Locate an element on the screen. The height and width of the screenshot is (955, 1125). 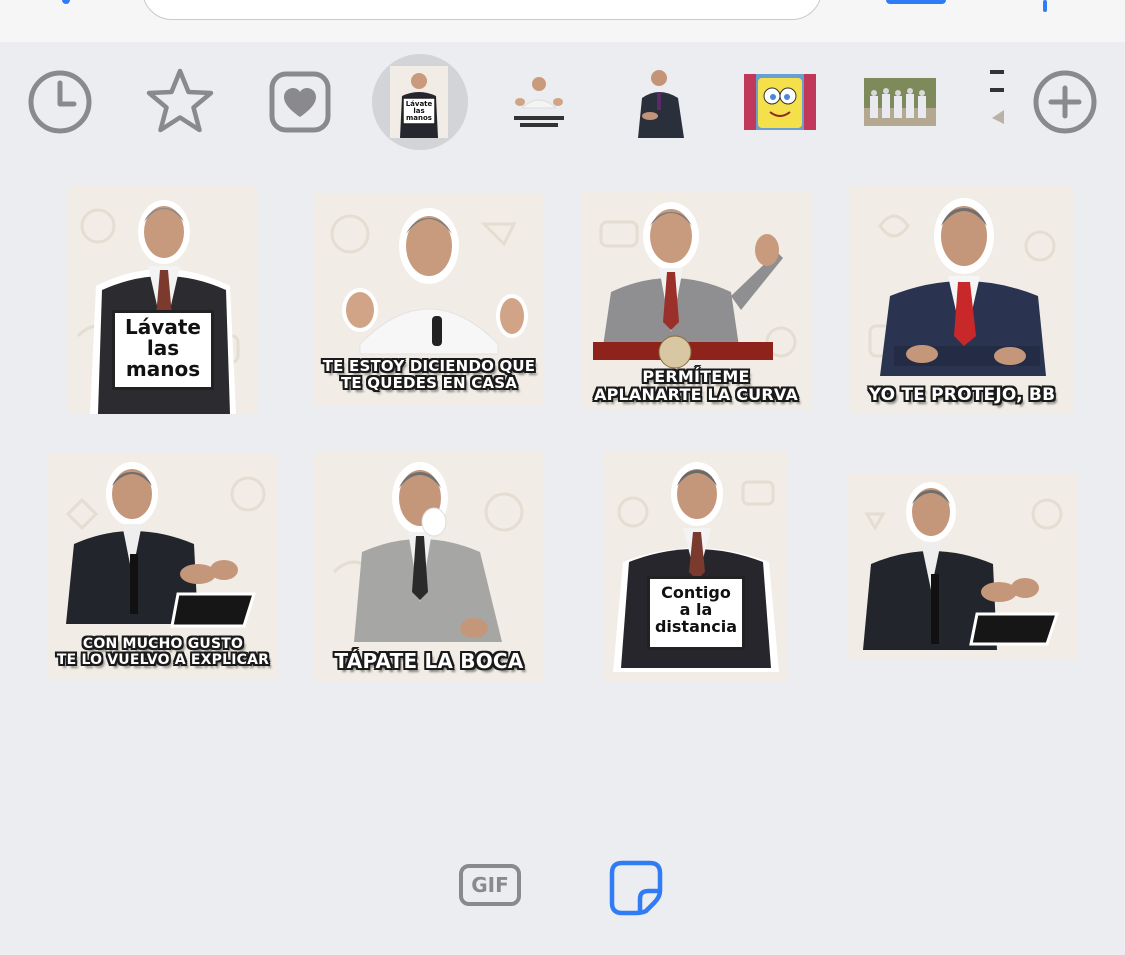
favorite-stickers-button is located at coordinates (180, 101).